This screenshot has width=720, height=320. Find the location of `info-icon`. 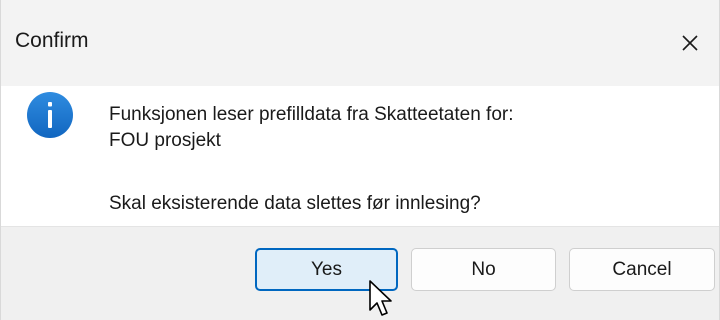

info-icon is located at coordinates (50, 115).